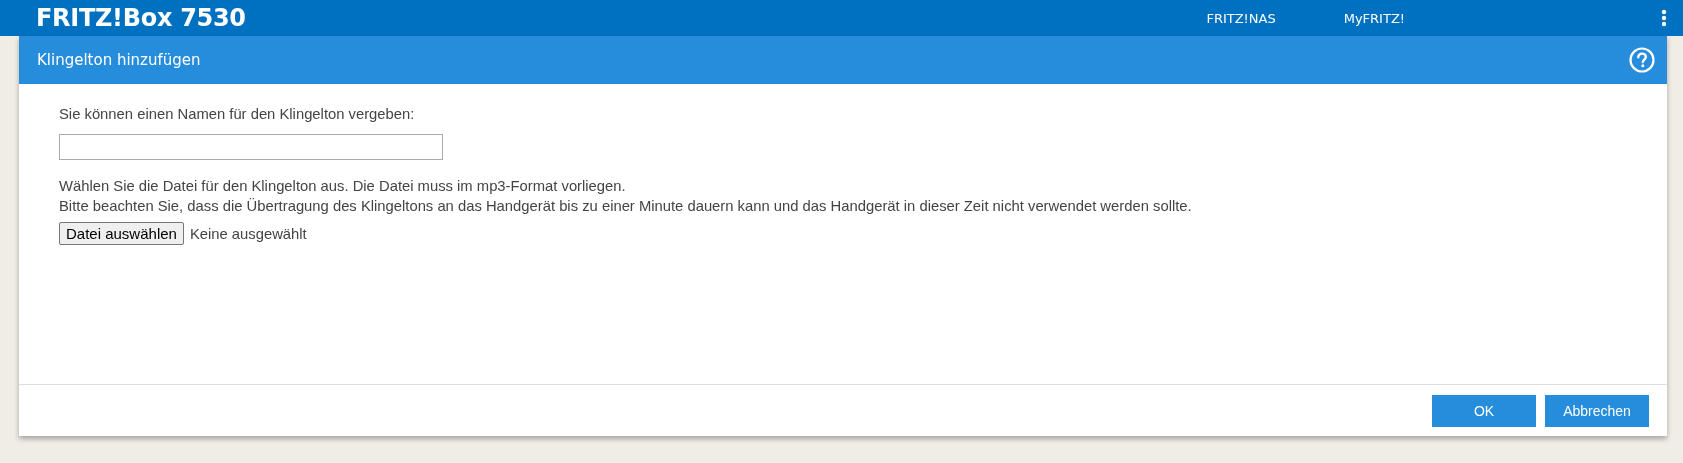 The width and height of the screenshot is (1683, 463). I want to click on name-field, so click(251, 147).